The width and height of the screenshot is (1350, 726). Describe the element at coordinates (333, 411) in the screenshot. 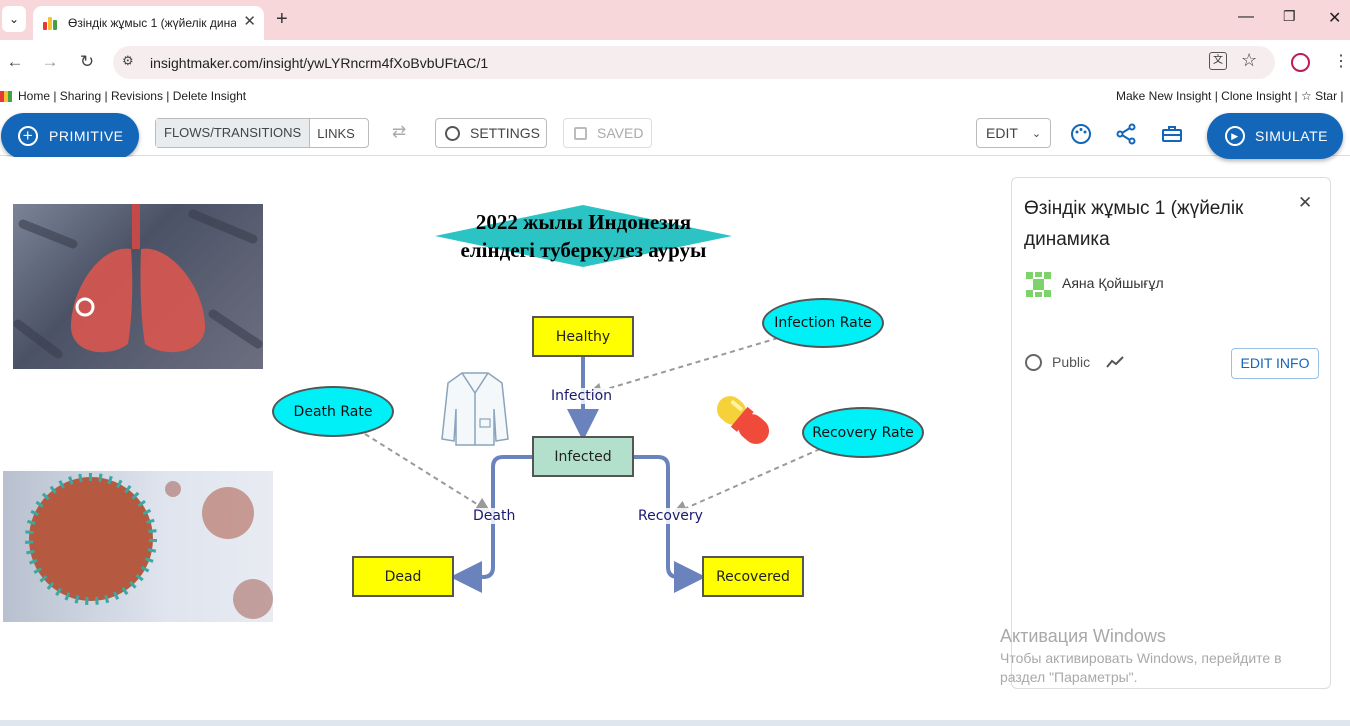

I see `variable-death-rate: Death Rate` at that location.